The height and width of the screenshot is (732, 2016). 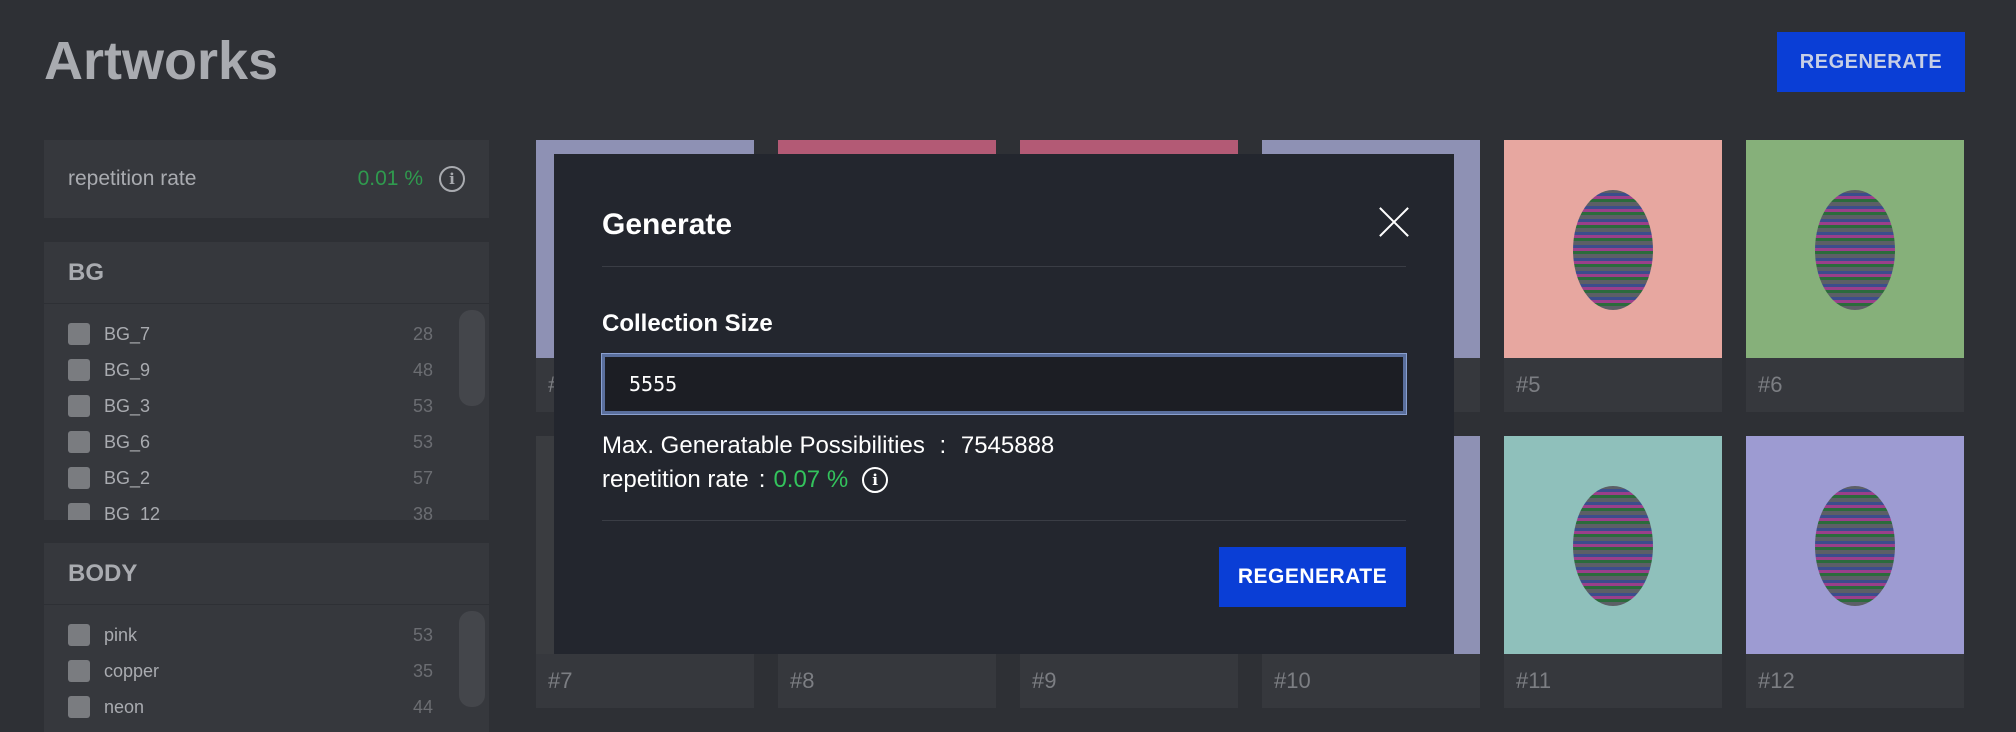 I want to click on option-name: BG_6, so click(x=127, y=441).